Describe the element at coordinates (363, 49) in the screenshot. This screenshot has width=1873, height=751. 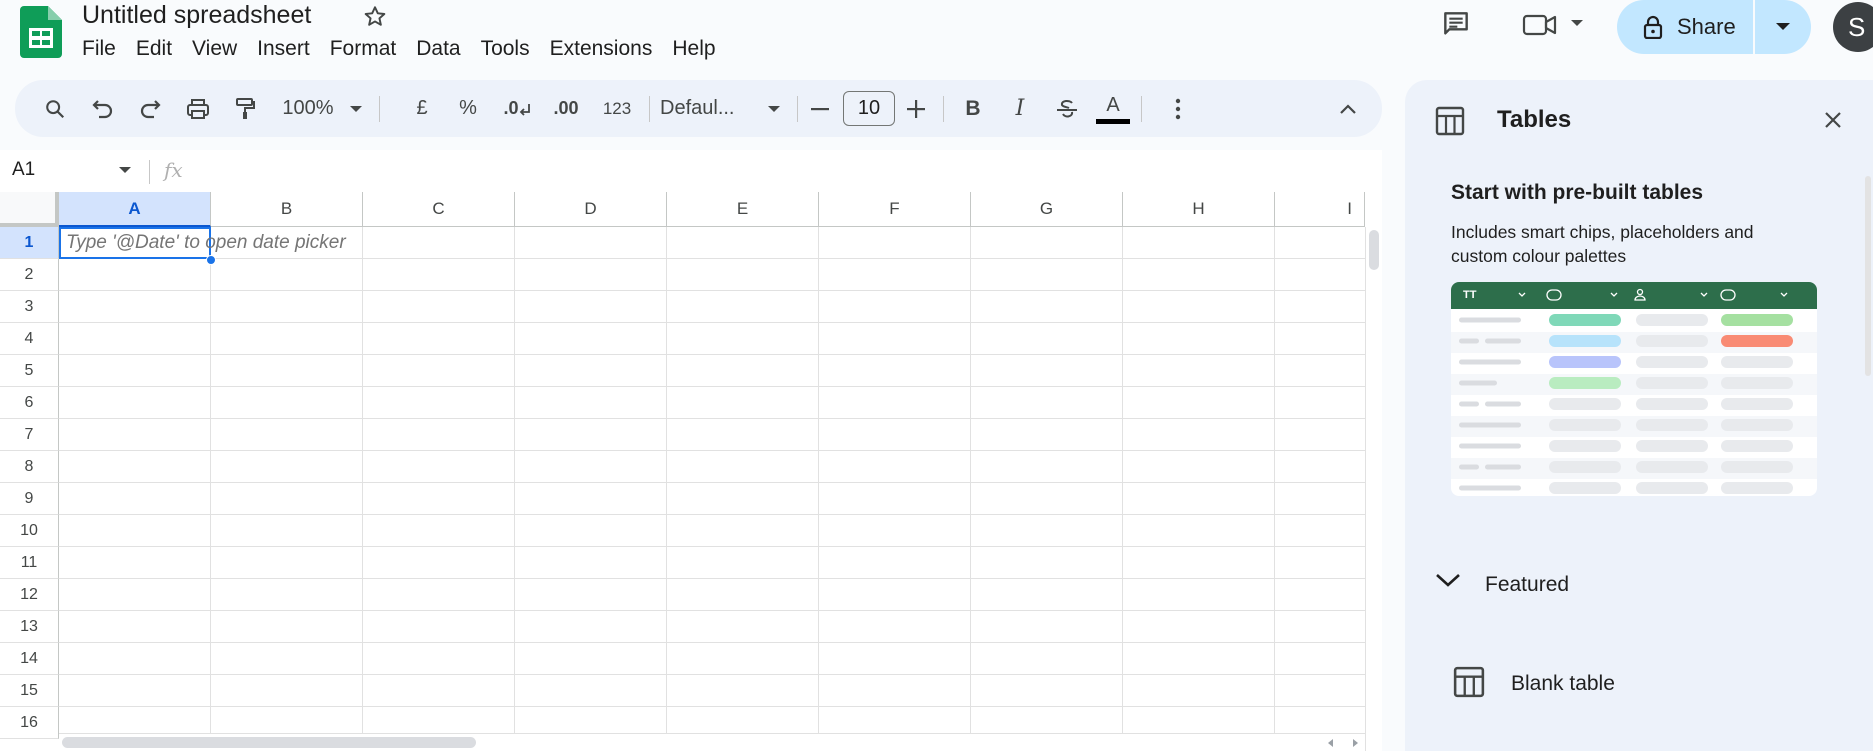
I see `menu-format: Format` at that location.